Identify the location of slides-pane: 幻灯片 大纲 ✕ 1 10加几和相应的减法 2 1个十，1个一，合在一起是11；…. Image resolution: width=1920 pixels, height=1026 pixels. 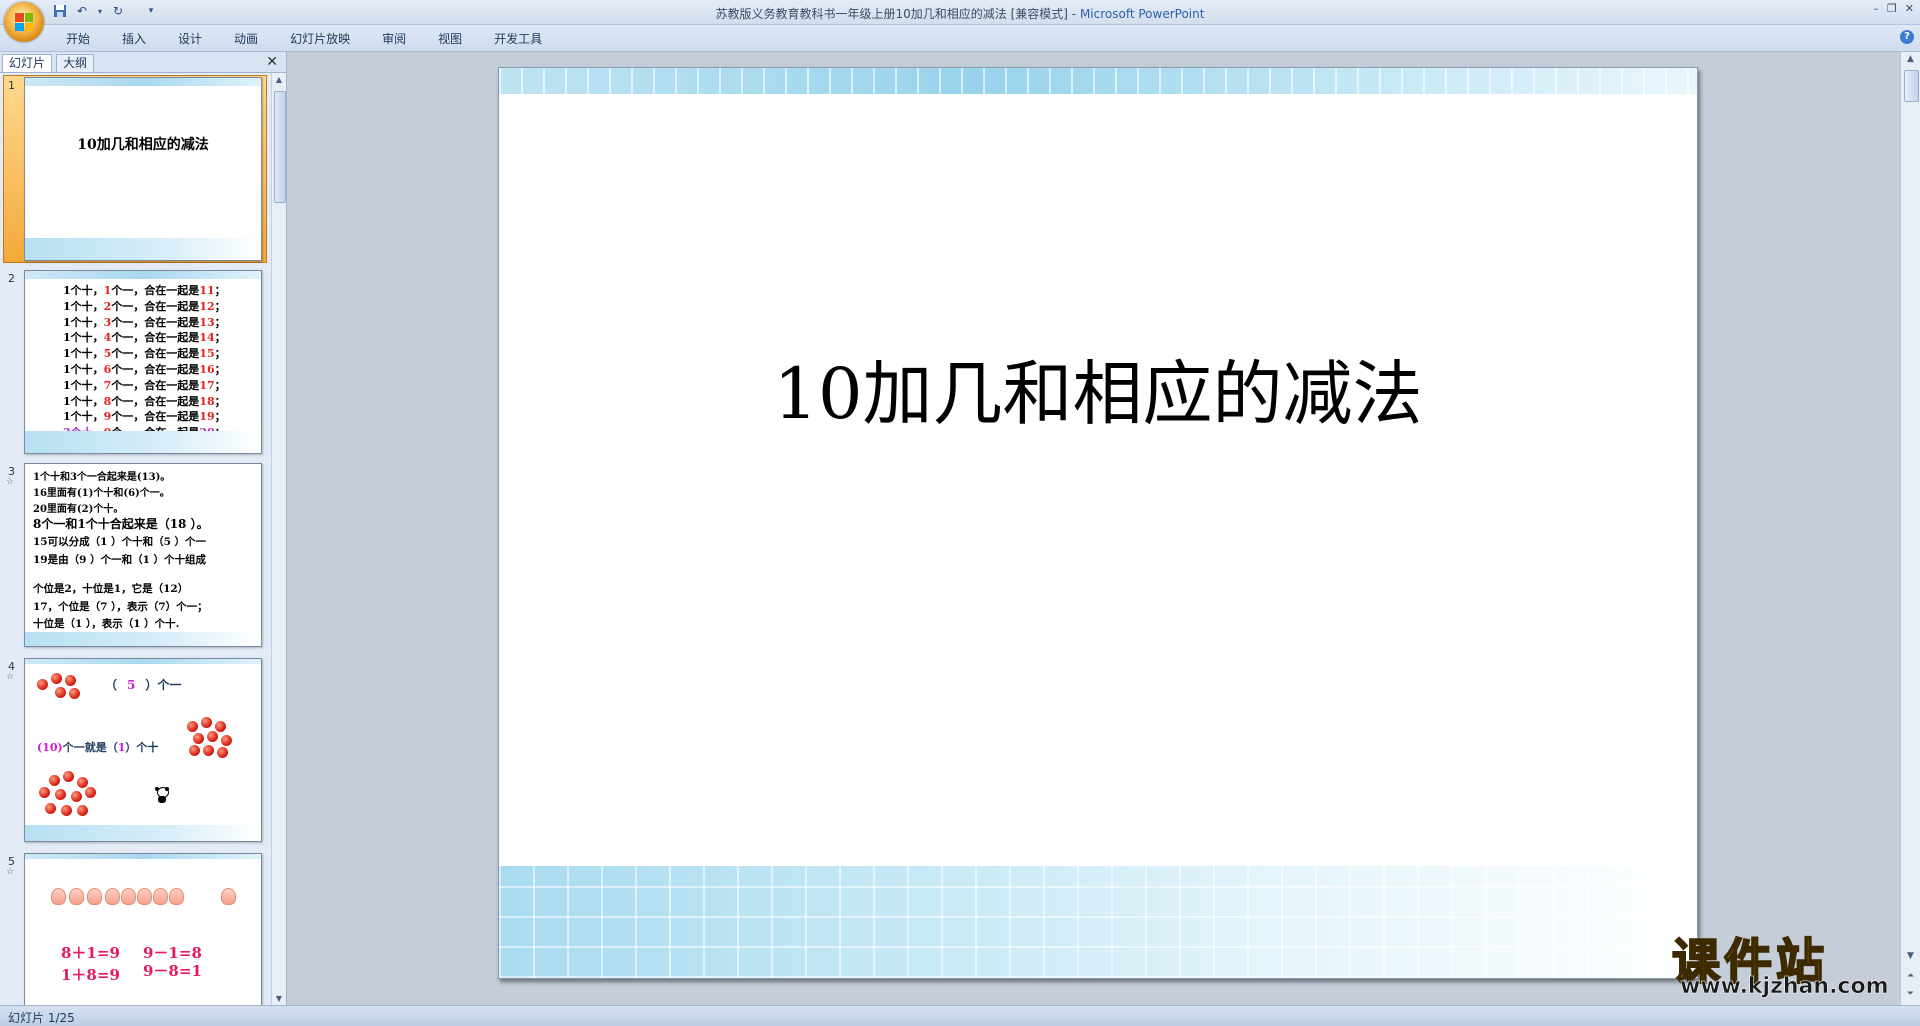
(143, 528).